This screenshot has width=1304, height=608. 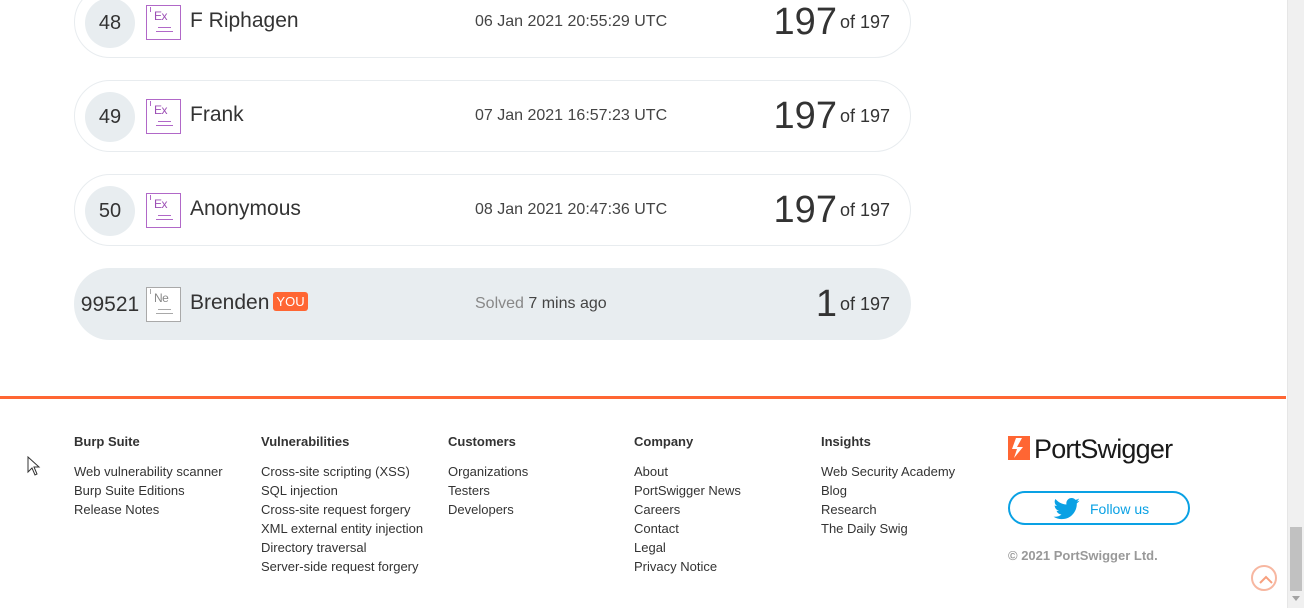 What do you see at coordinates (826, 304) in the screenshot?
I see `score-value: 1` at bounding box center [826, 304].